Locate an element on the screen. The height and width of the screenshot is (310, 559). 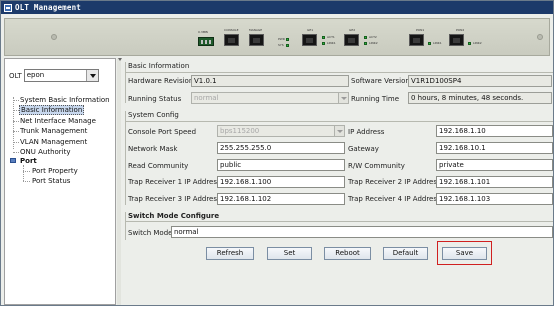
read-community-input: public is located at coordinates (281, 165).